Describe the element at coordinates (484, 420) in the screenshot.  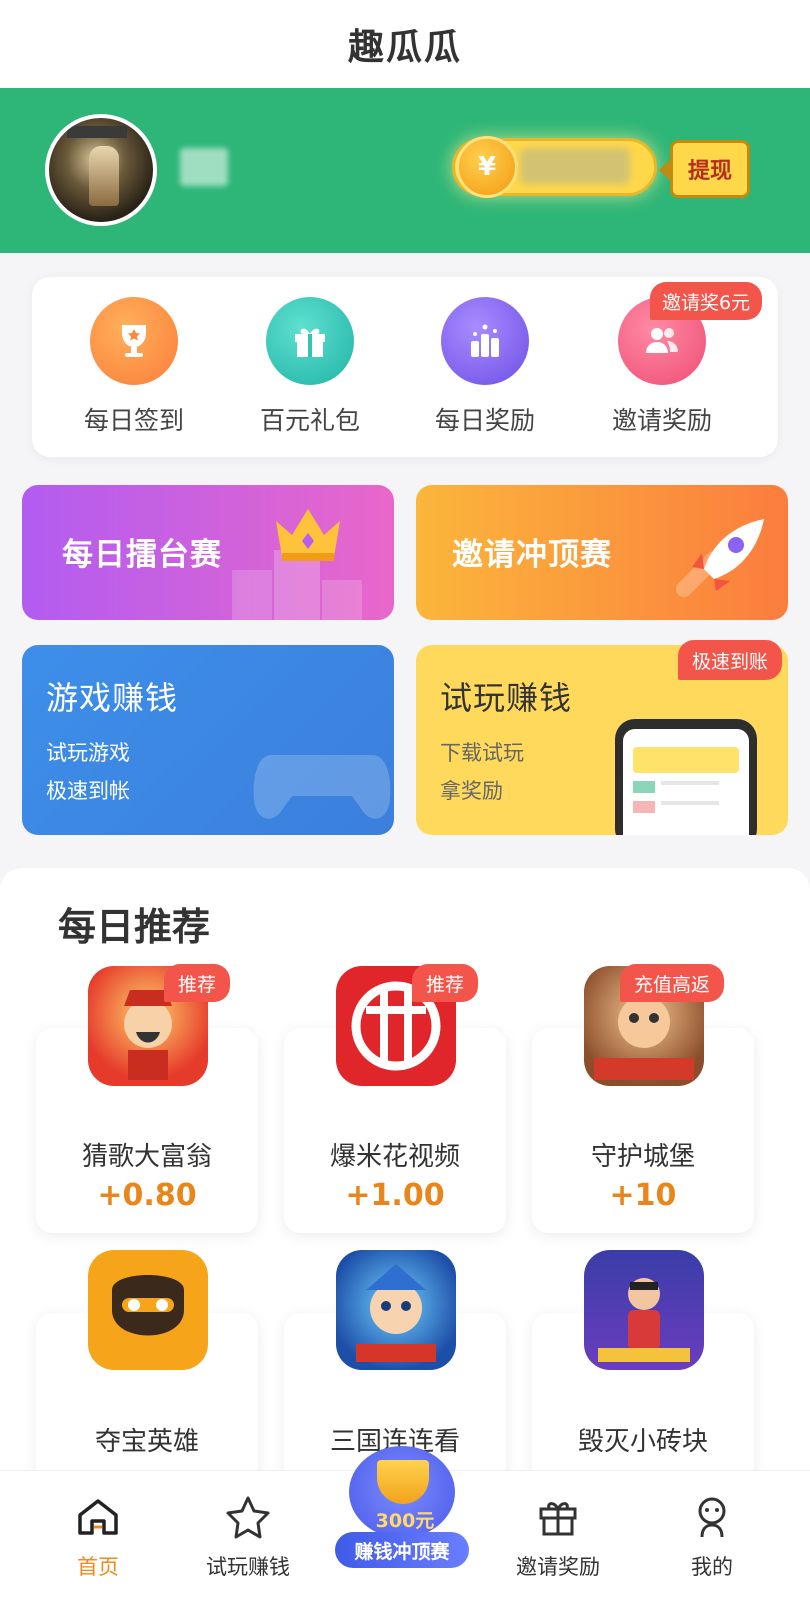
I see `quick-item-label: 每日奖励` at that location.